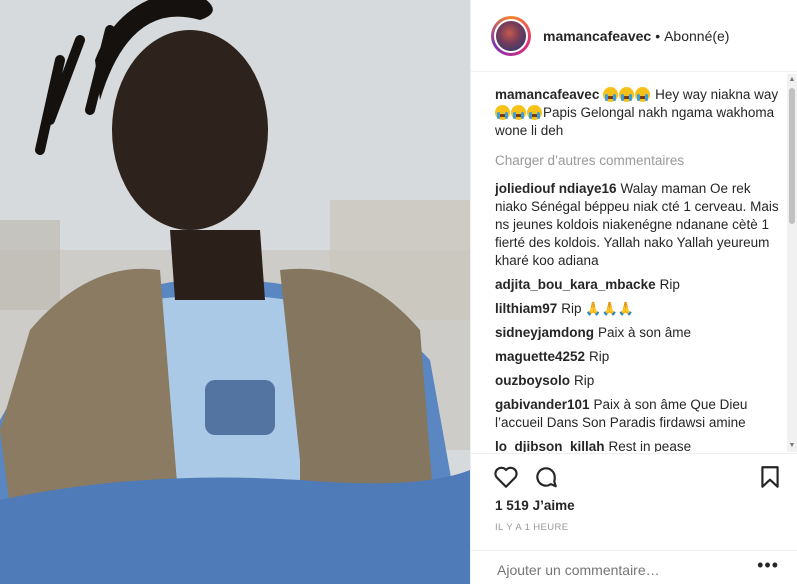 This screenshot has width=797, height=585. I want to click on post-author-username: mamancafeavec, so click(597, 36).